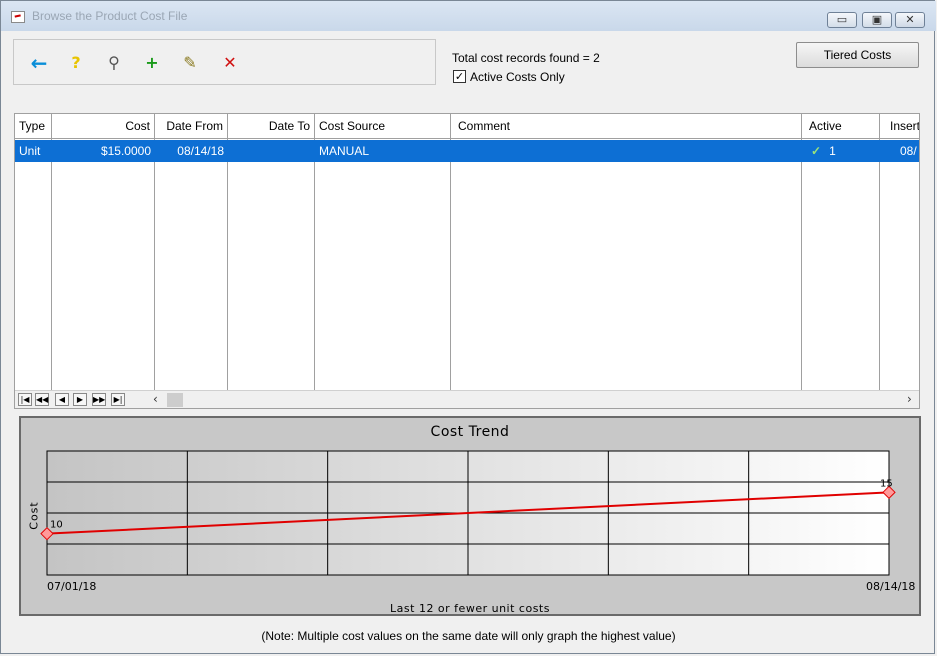 The height and width of the screenshot is (656, 937). I want to click on window-title: Browse the Product Cost File, so click(110, 16).